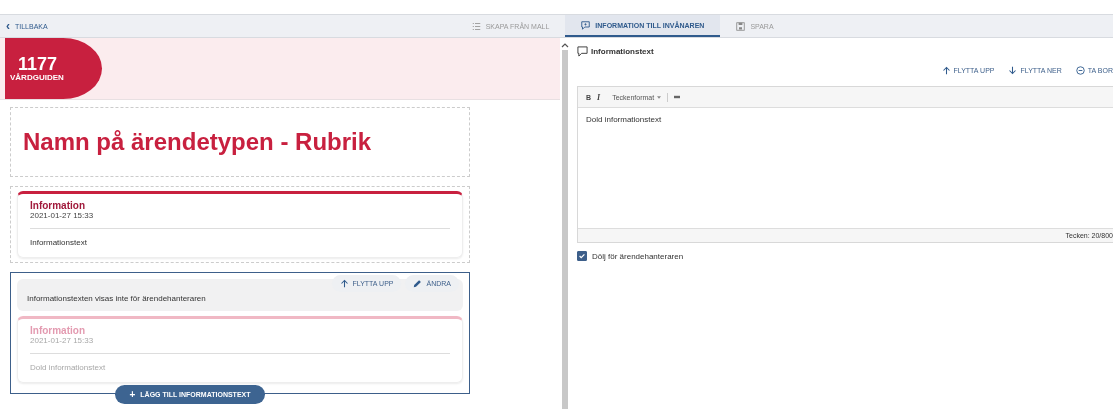  Describe the element at coordinates (659, 97) in the screenshot. I see `caret-icon` at that location.